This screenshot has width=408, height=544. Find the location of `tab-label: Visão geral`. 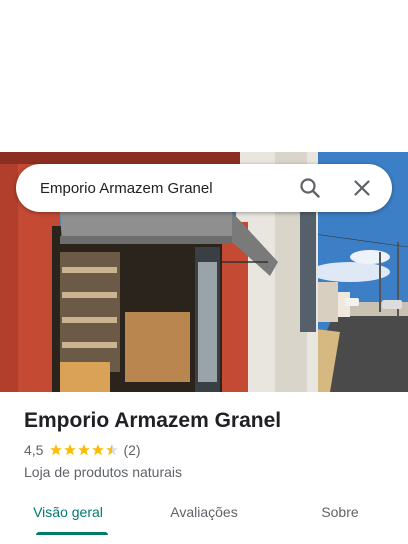

tab-label: Visão geral is located at coordinates (68, 512).